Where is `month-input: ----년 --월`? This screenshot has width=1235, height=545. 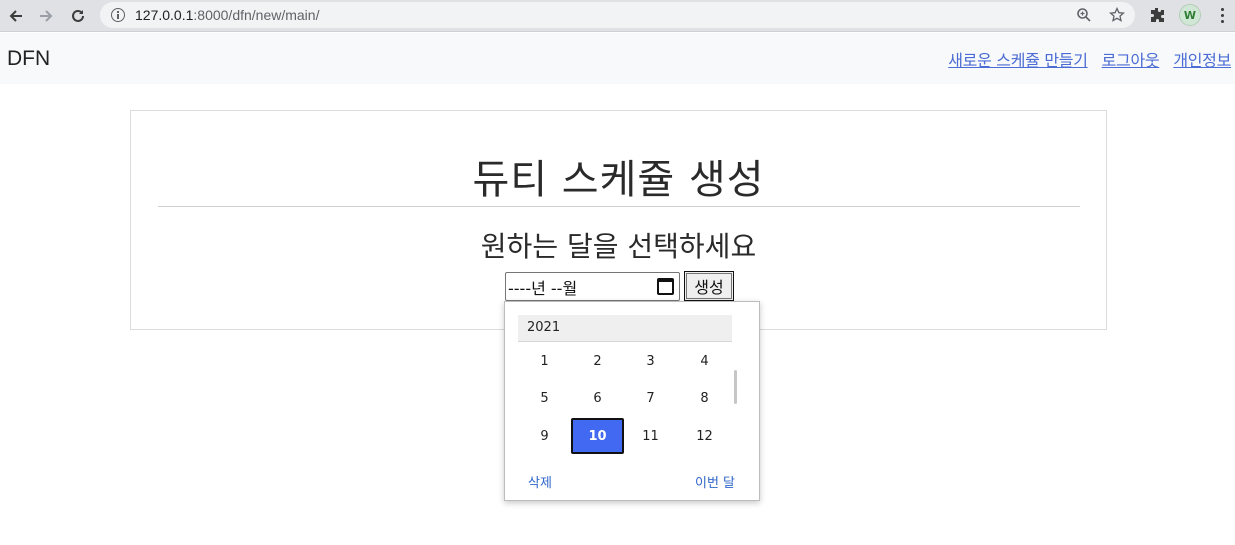
month-input: ----년 --월 is located at coordinates (592, 286).